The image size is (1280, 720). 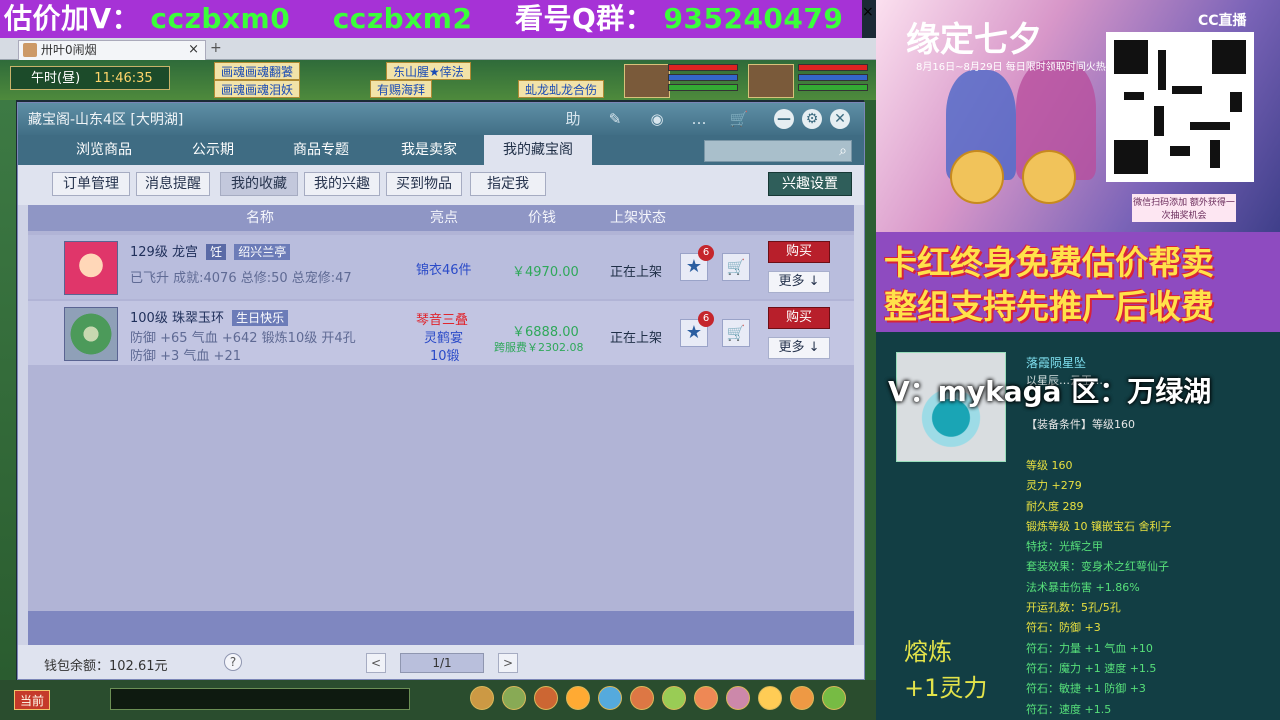 I want to click on slogan-panel: 卡红终身免费估价帮卖 整组支持先推广后收费, so click(x=1078, y=282).